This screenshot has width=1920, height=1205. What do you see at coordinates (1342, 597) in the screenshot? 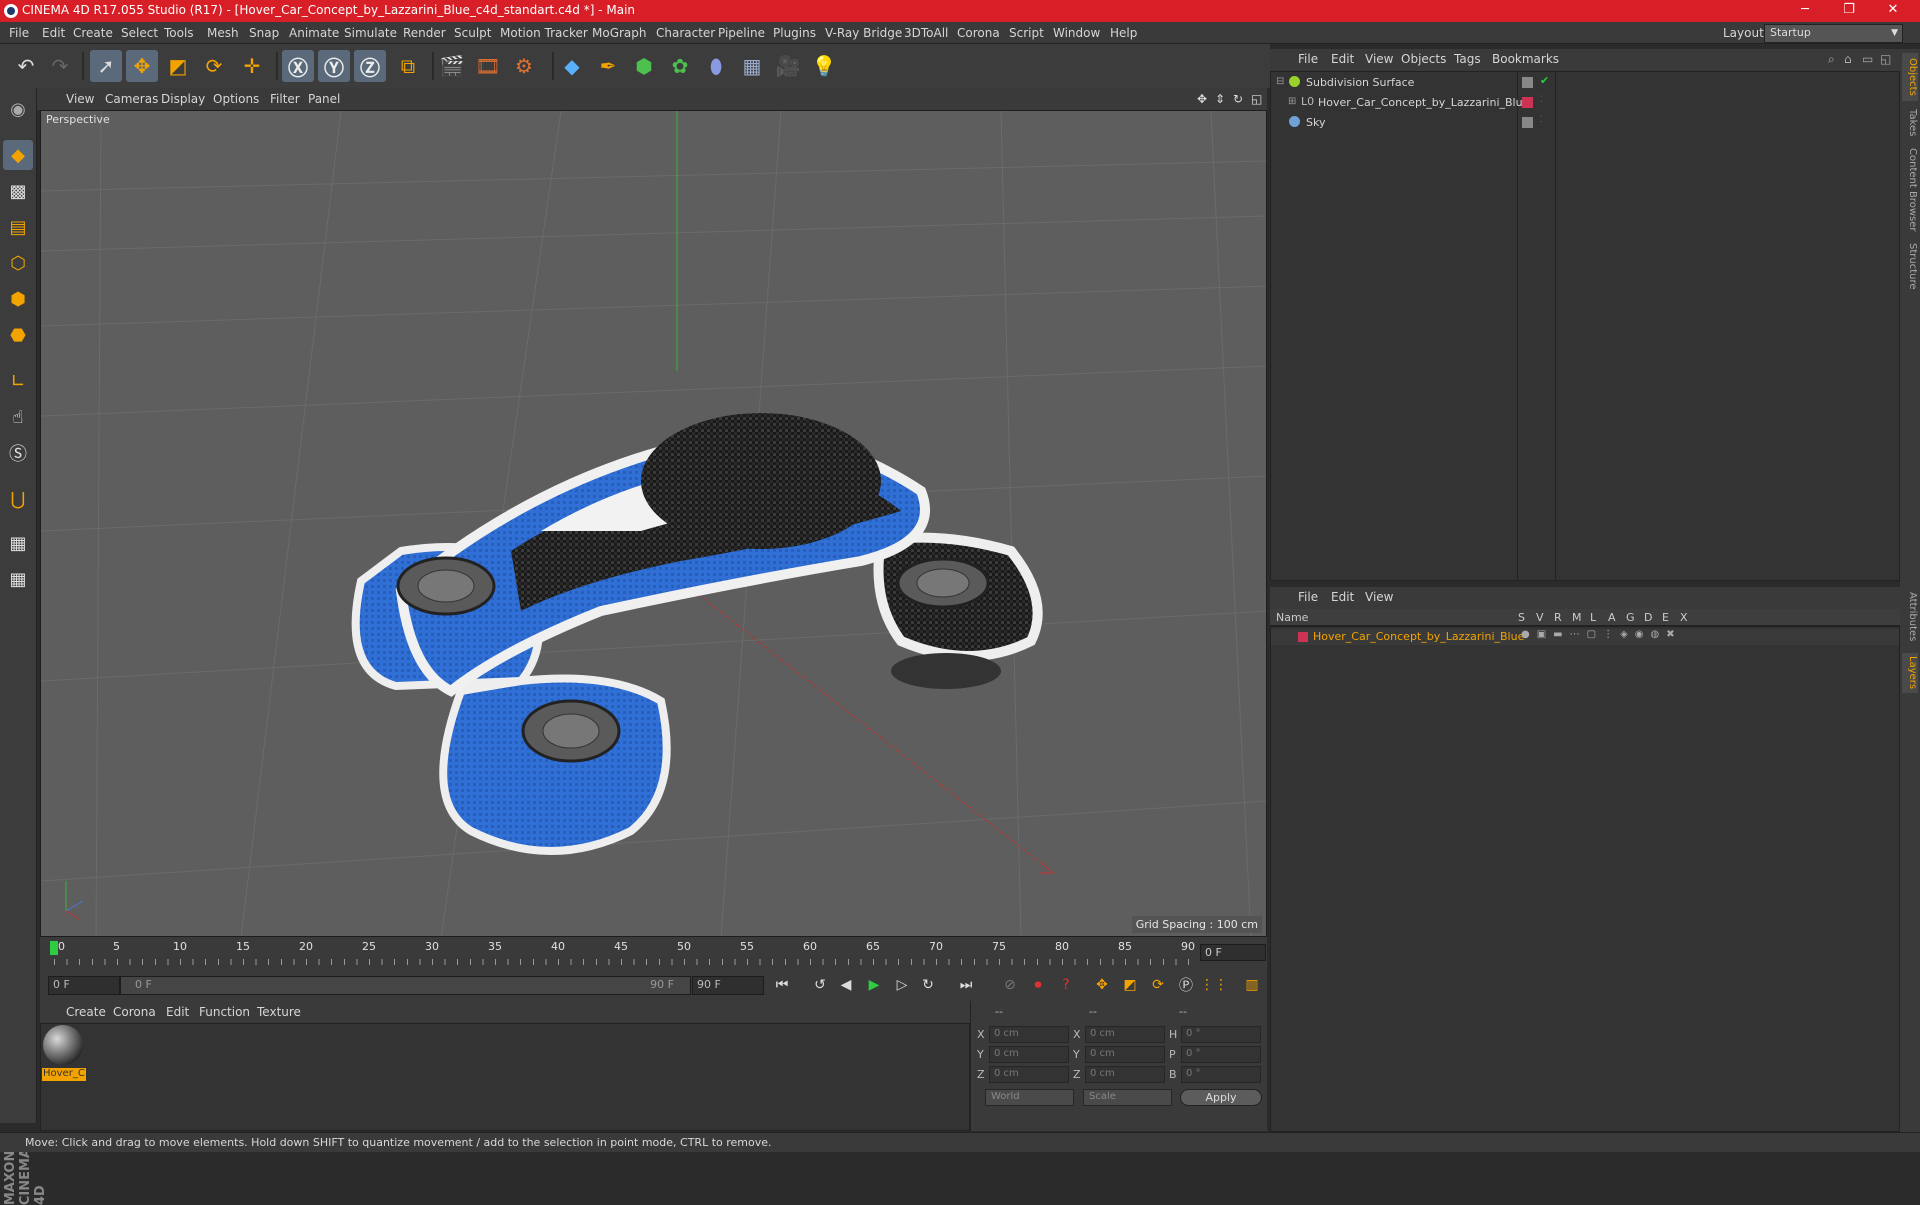
I see `layer-menu-edit: Edit` at bounding box center [1342, 597].